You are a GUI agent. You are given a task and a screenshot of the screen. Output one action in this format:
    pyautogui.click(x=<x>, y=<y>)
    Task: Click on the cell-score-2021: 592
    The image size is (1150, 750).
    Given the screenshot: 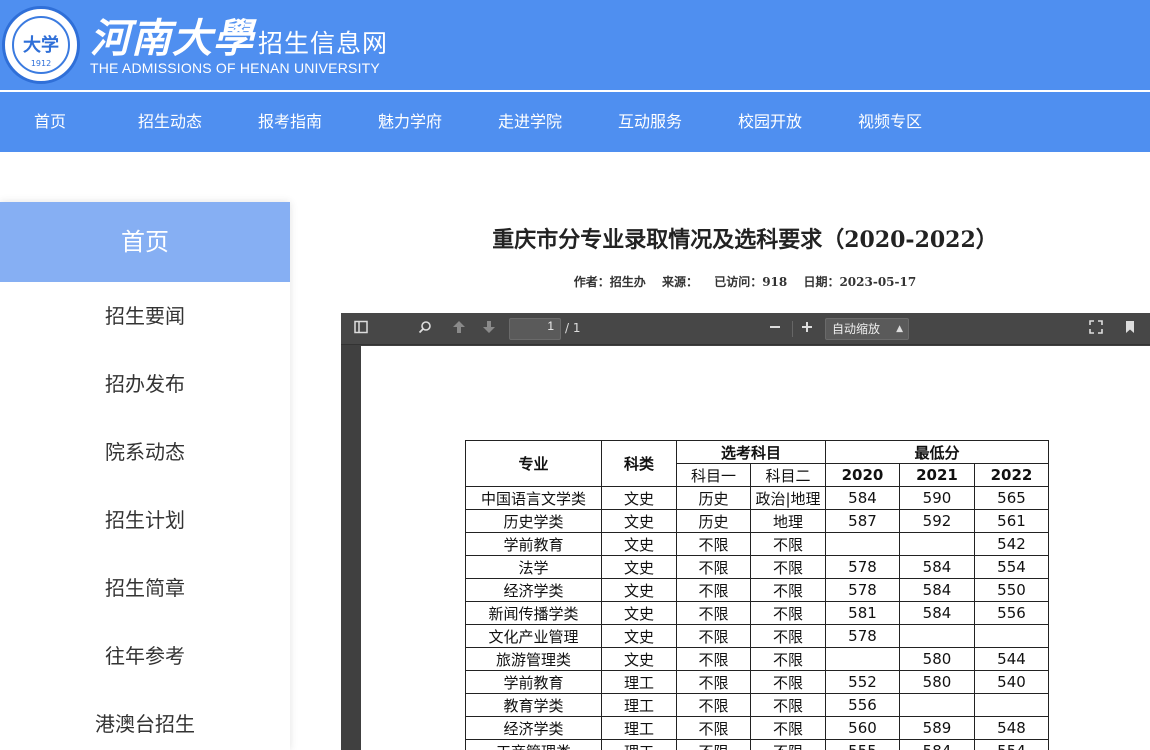 What is the action you would take?
    pyautogui.click(x=937, y=521)
    